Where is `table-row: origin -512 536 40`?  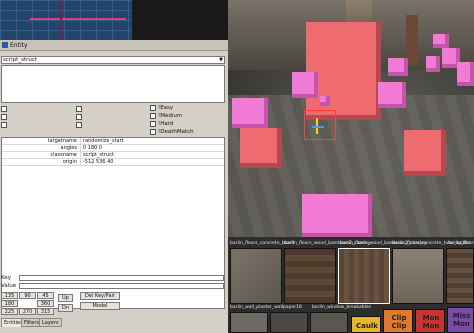 table-row: origin -512 536 40 is located at coordinates (113, 162).